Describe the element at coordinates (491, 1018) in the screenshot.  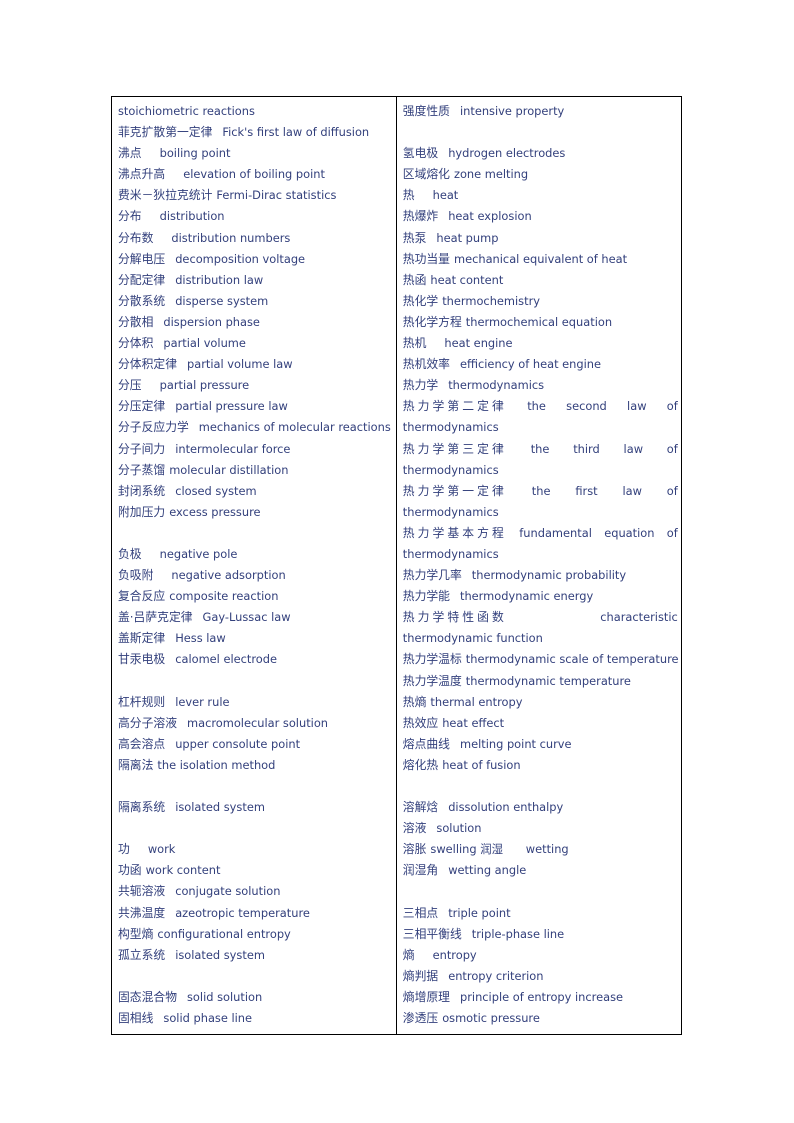
I see `term-english: osmotic pressure` at that location.